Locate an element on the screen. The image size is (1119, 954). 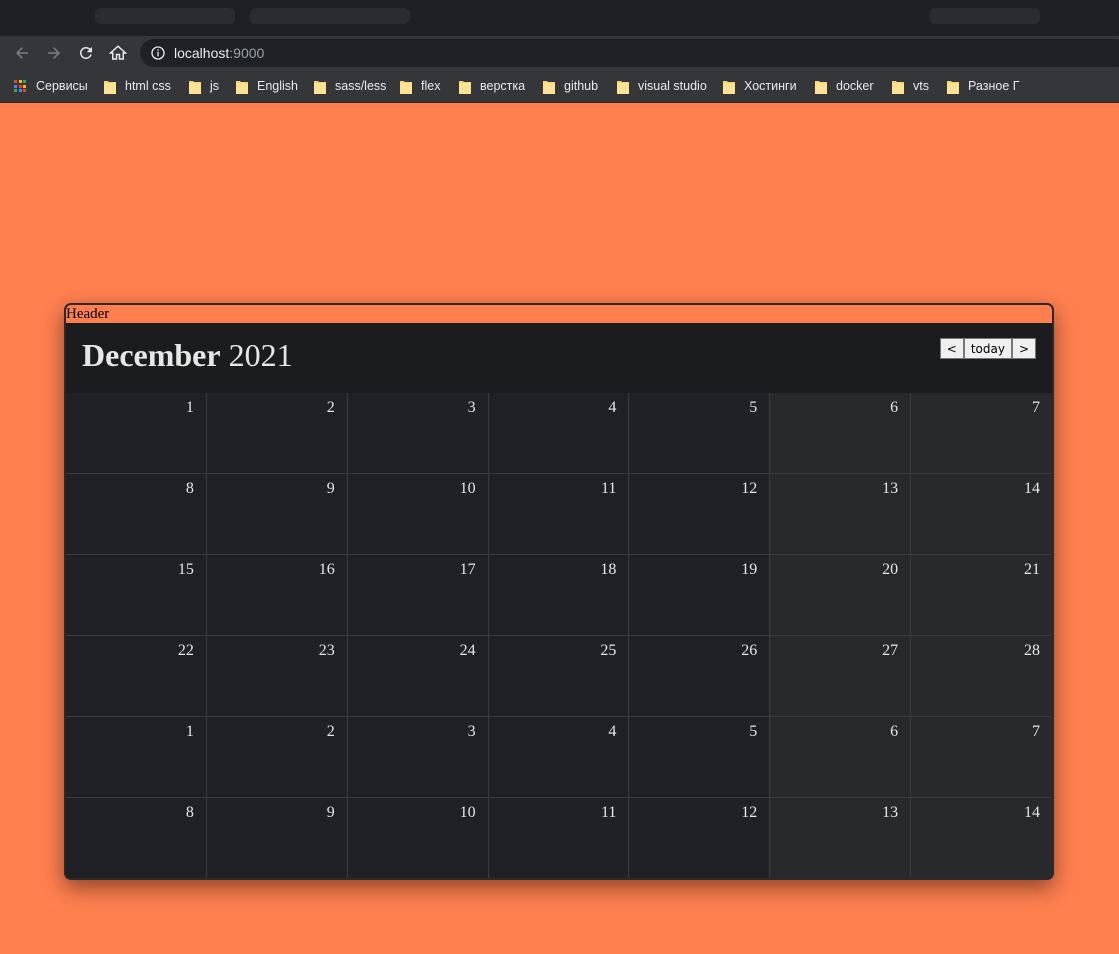
day-number: 24 is located at coordinates (467, 650).